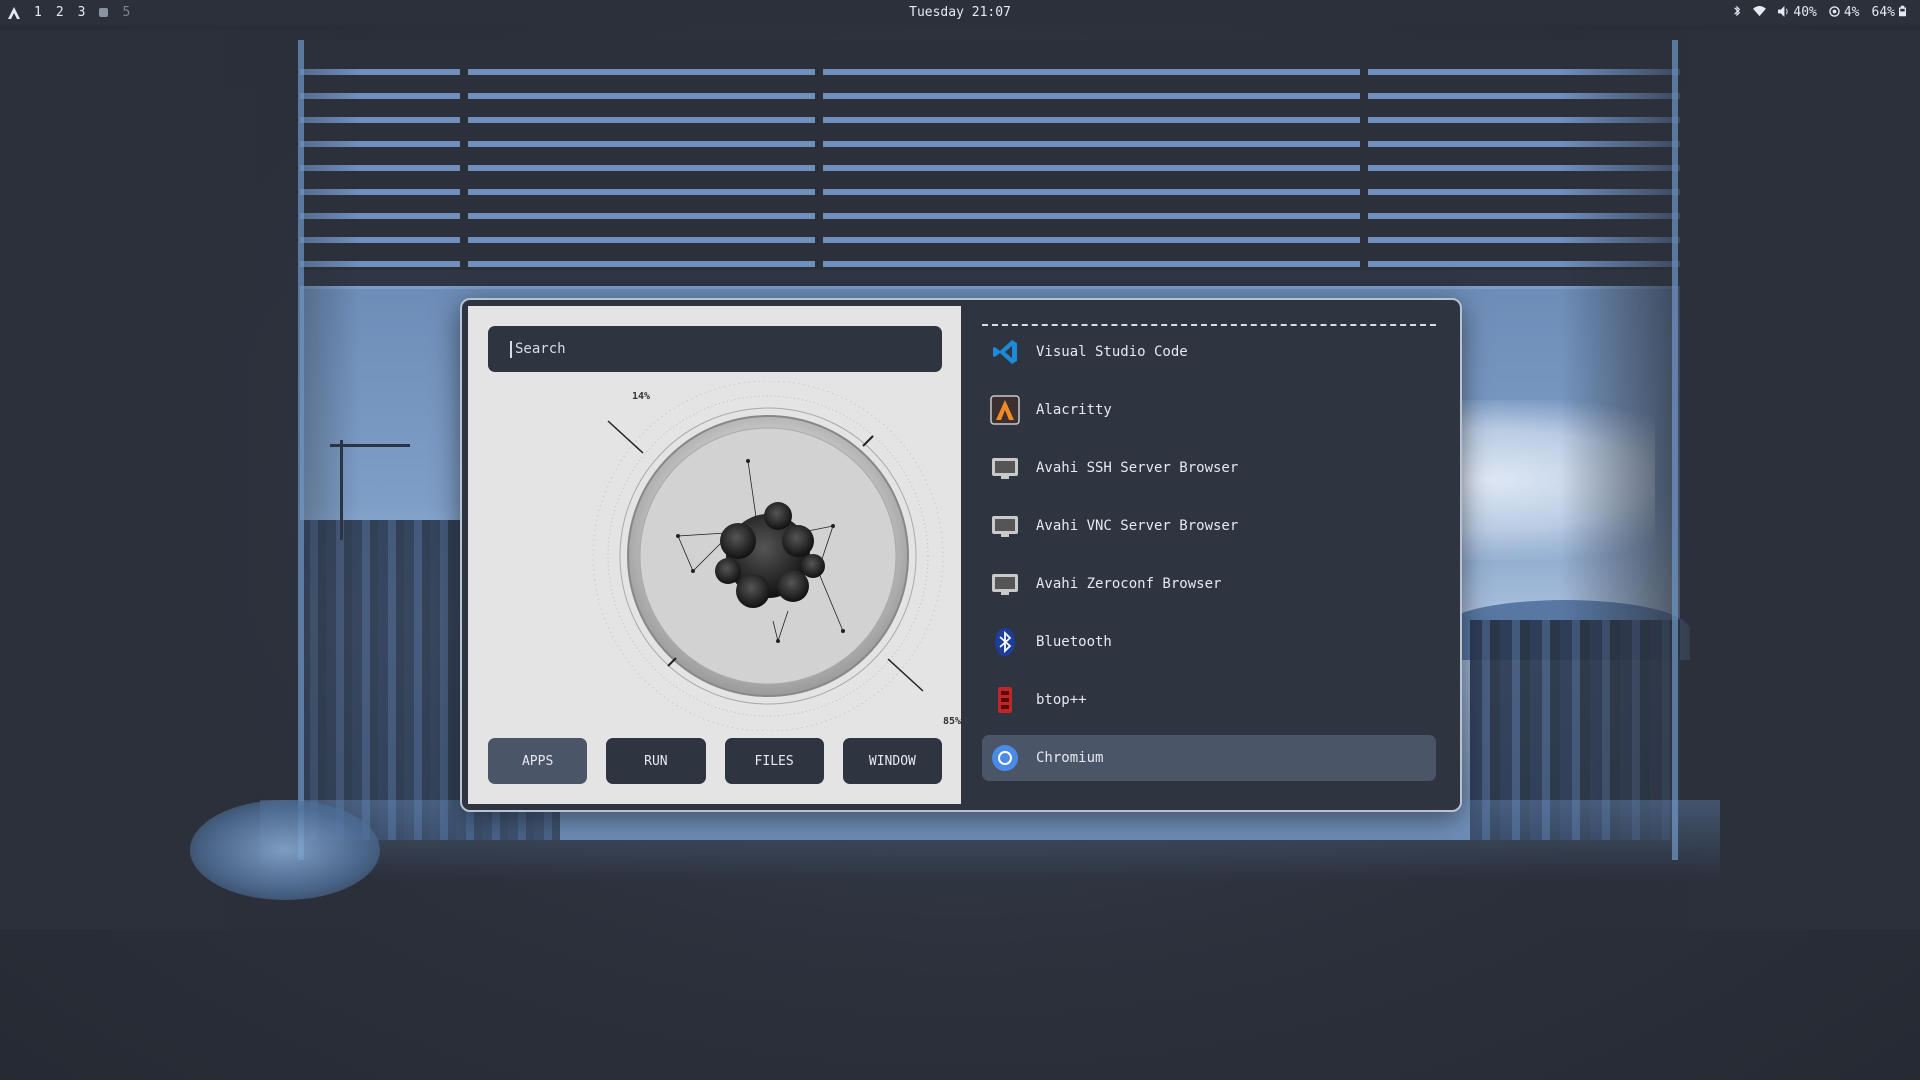  I want to click on chromium-icon, so click(1005, 758).